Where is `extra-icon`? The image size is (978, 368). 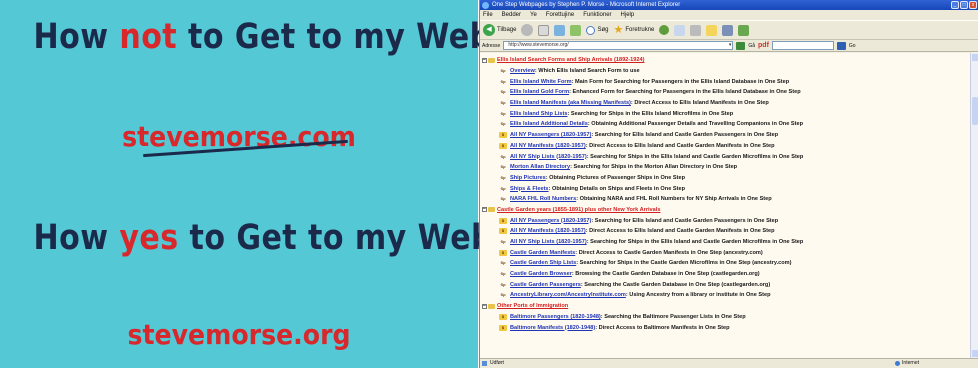 extra-icon is located at coordinates (744, 30).